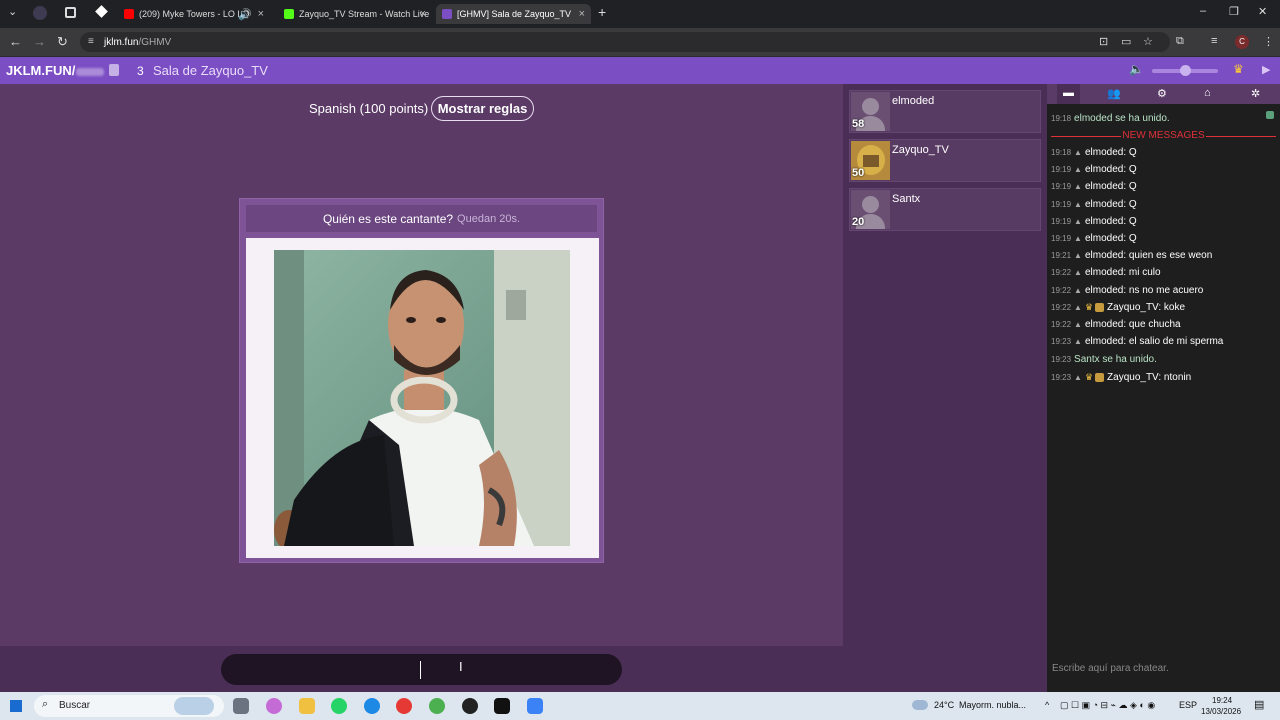 Image resolution: width=1280 pixels, height=720 pixels. I want to click on site-brand: JKLM.FUN/, so click(55, 70).